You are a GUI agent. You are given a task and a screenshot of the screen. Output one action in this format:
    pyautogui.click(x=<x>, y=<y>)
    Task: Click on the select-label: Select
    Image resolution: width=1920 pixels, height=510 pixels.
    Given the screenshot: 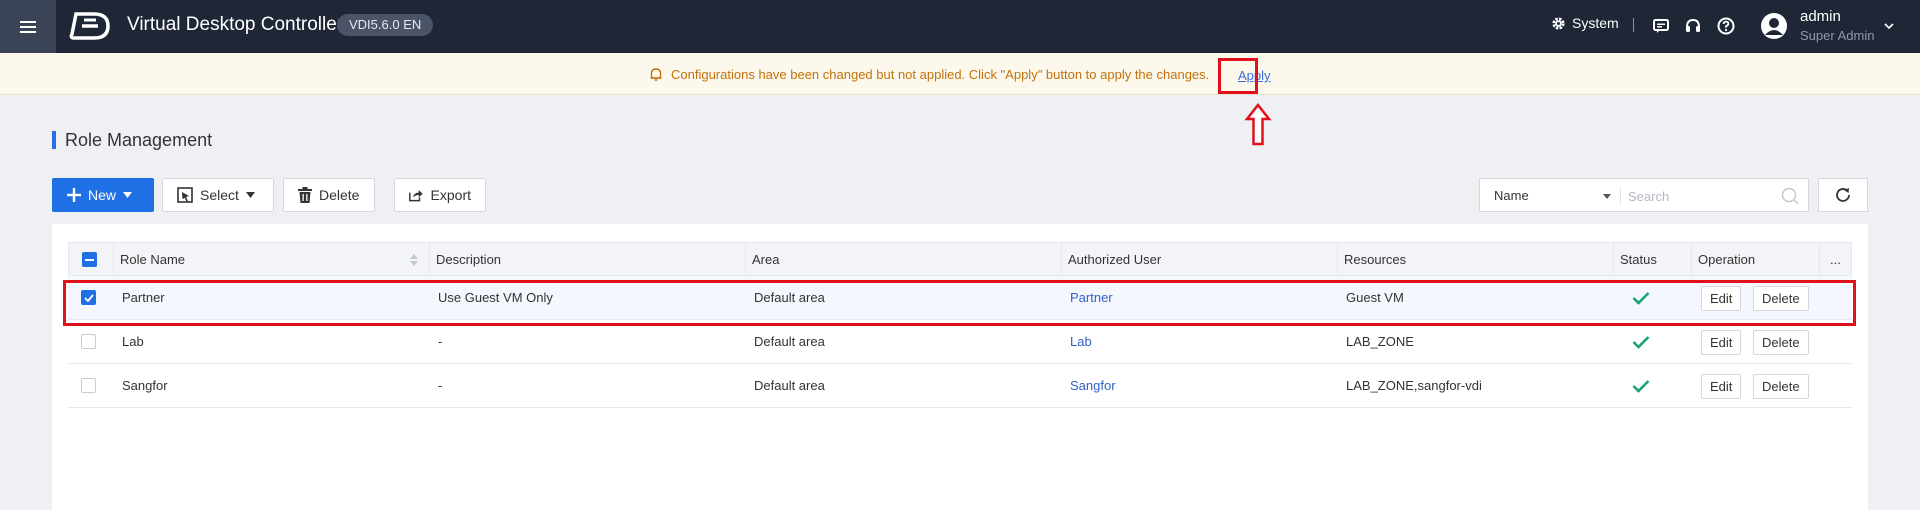 What is the action you would take?
    pyautogui.click(x=219, y=195)
    